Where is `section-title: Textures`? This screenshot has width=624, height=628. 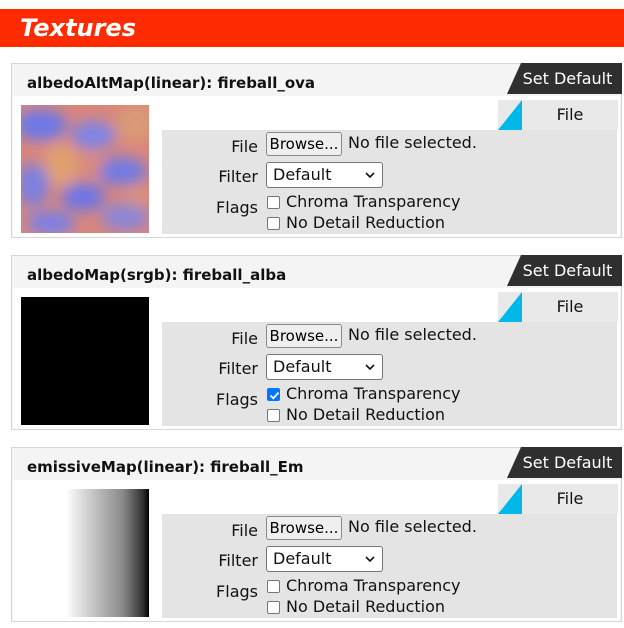 section-title: Textures is located at coordinates (78, 28).